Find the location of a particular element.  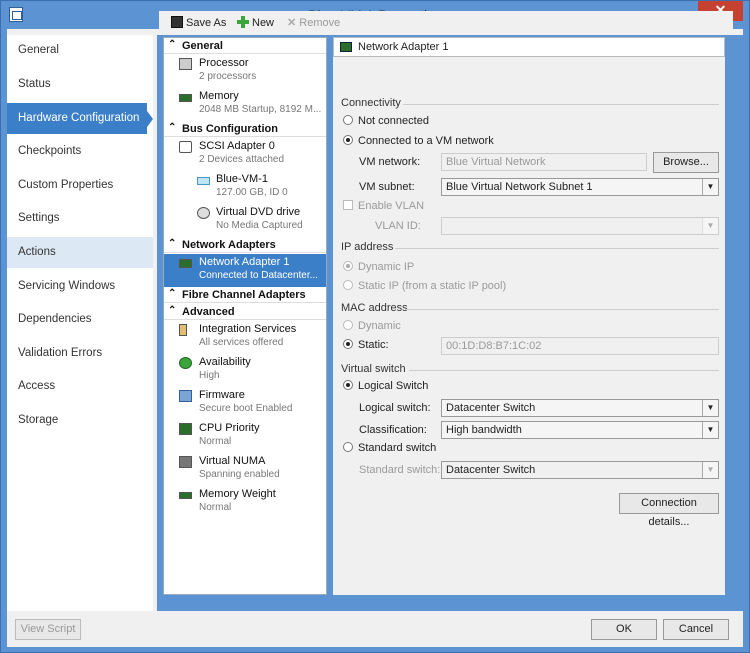

not-connected-radio: Not connected is located at coordinates (386, 121).